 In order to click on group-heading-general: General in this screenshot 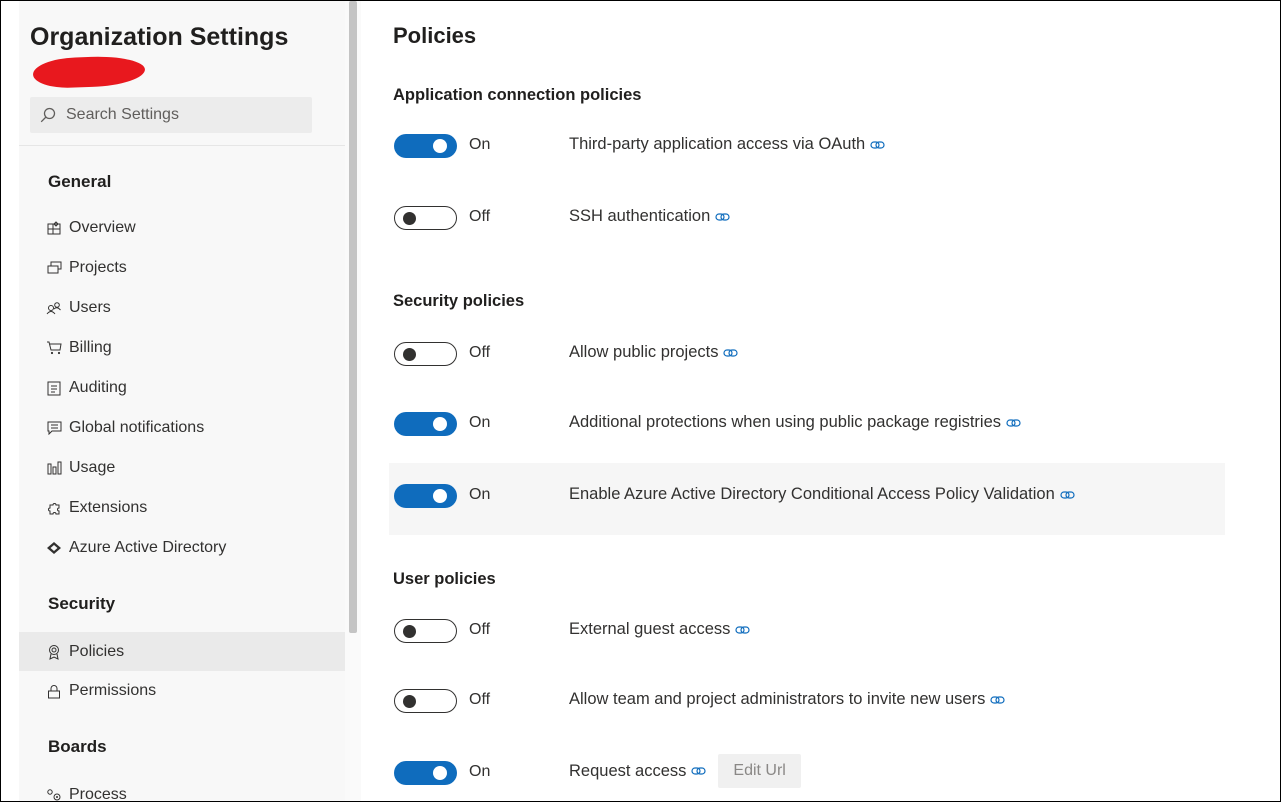, I will do `click(80, 181)`.